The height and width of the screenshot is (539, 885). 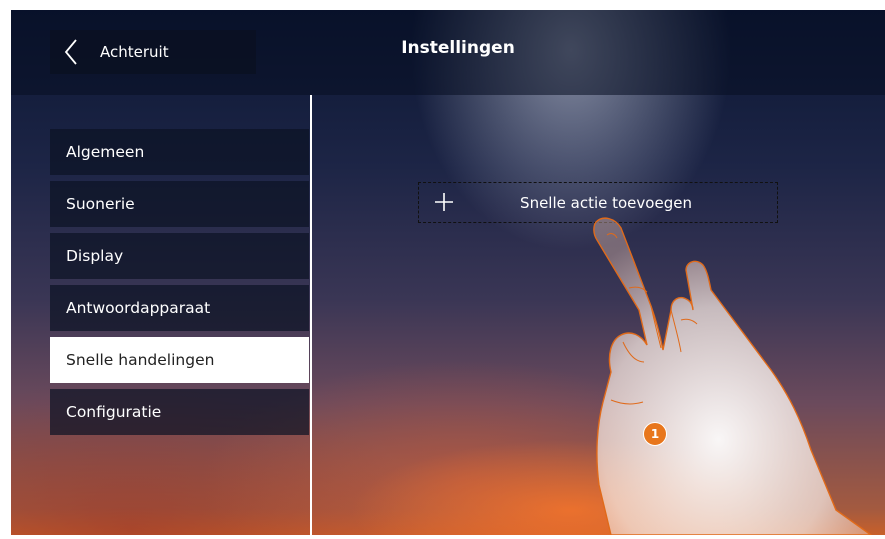 What do you see at coordinates (105, 152) in the screenshot?
I see `menu-item-label: Algemeen` at bounding box center [105, 152].